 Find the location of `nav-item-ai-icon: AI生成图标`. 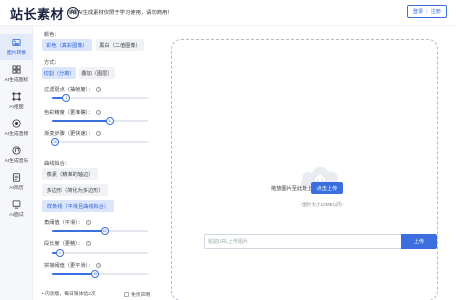

nav-item-ai-icon: AI生成图标 is located at coordinates (16, 74).